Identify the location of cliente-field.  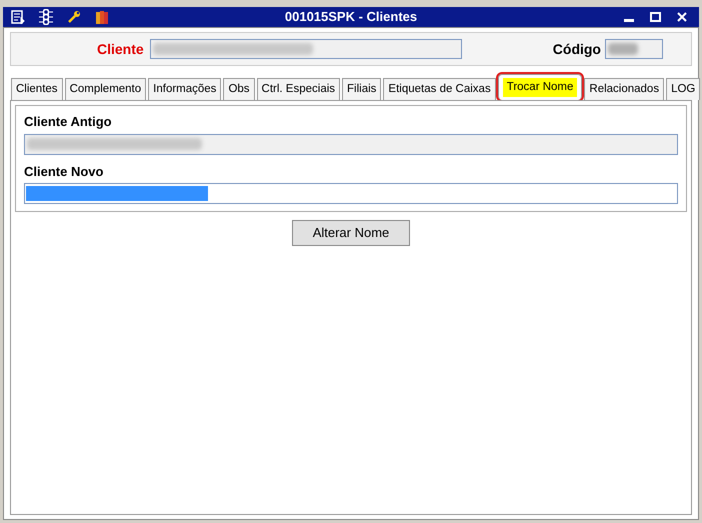
(306, 49).